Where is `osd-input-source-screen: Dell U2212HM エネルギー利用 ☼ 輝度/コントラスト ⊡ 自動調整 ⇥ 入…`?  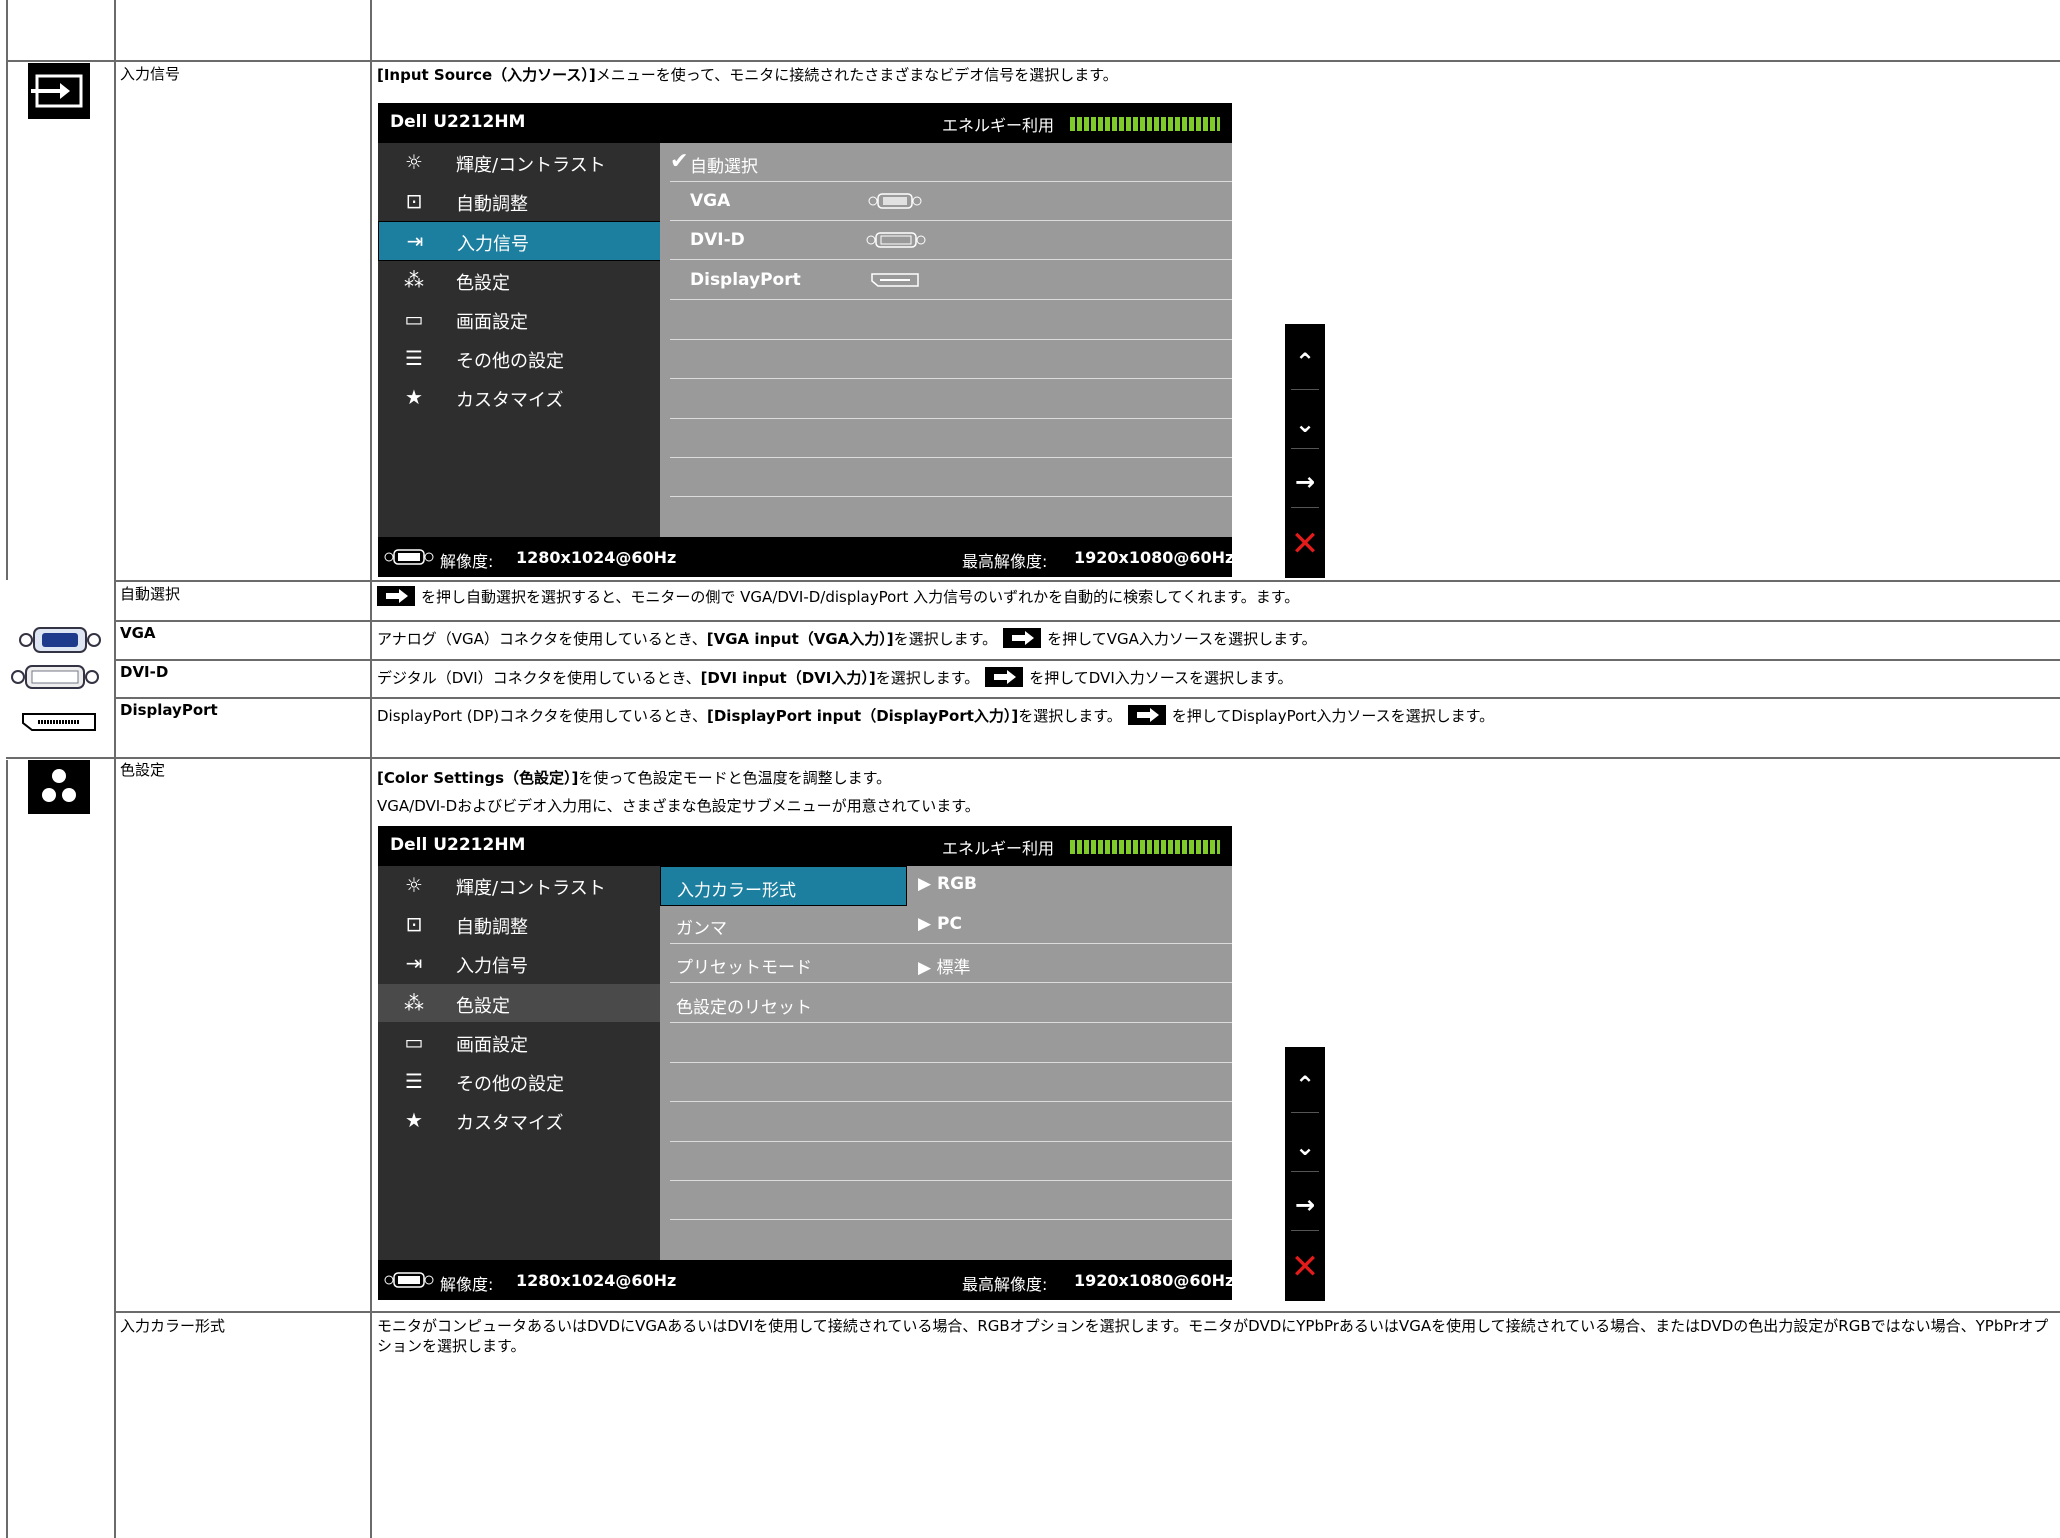
osd-input-source-screen: Dell U2212HM エネルギー利用 ☼ 輝度/コントラスト ⊡ 自動調整 ⇥ 入… is located at coordinates (806, 340).